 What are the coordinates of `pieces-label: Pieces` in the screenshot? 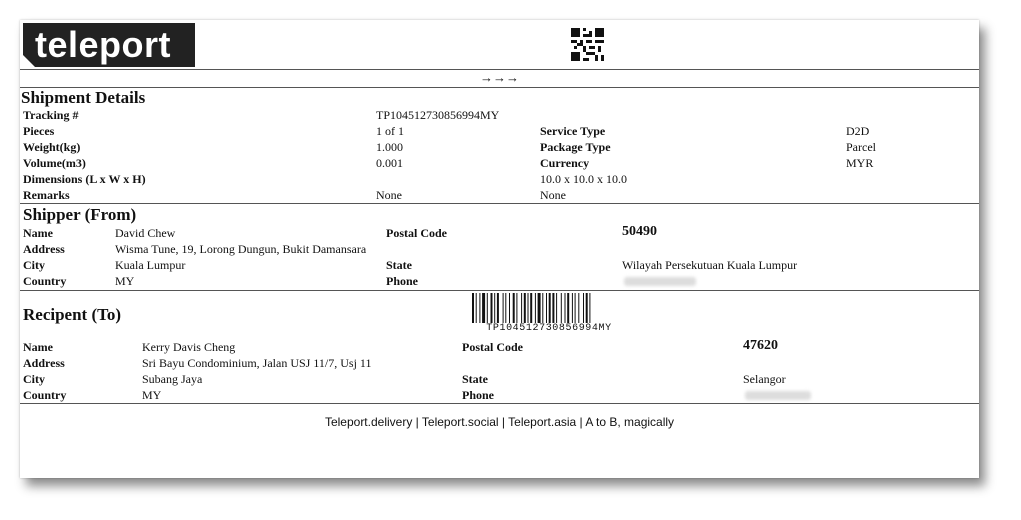 It's located at (39, 131).